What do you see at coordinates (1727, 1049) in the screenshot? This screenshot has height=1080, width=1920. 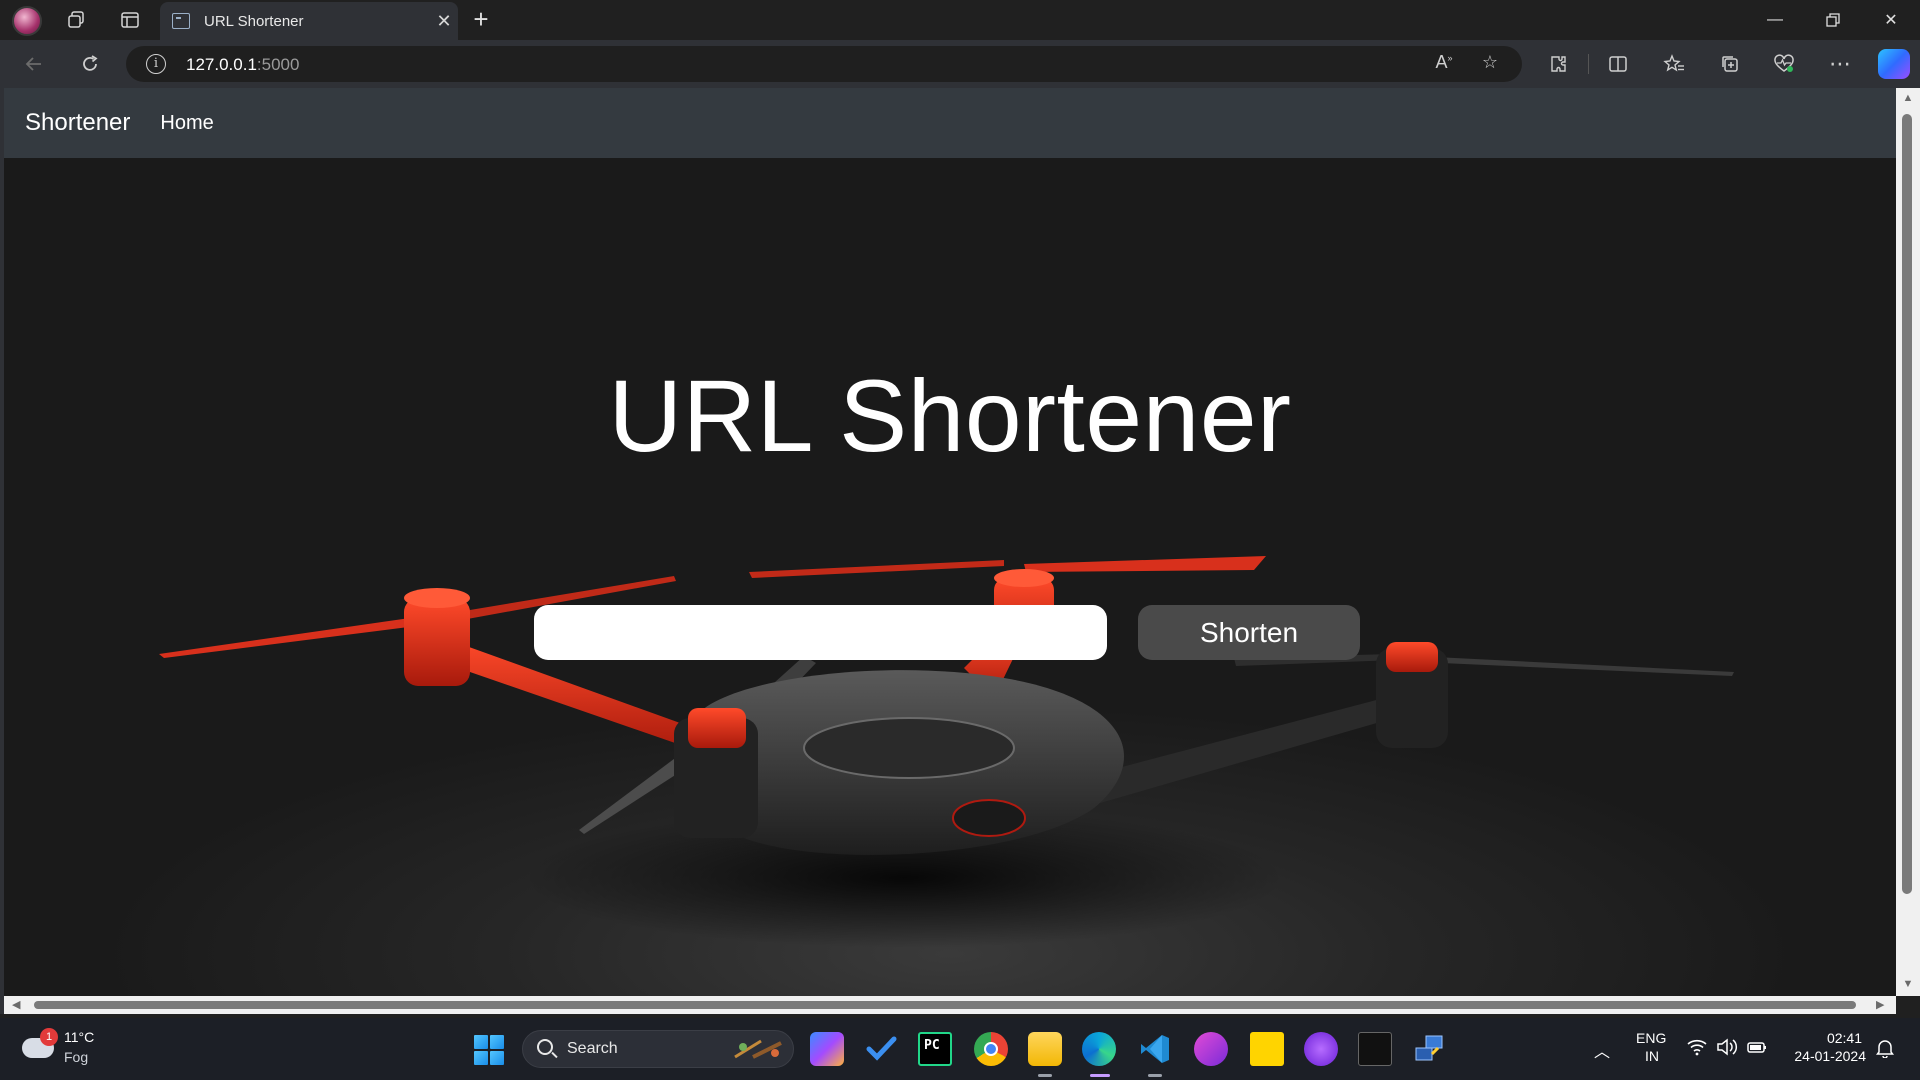 I see `volume-icon` at bounding box center [1727, 1049].